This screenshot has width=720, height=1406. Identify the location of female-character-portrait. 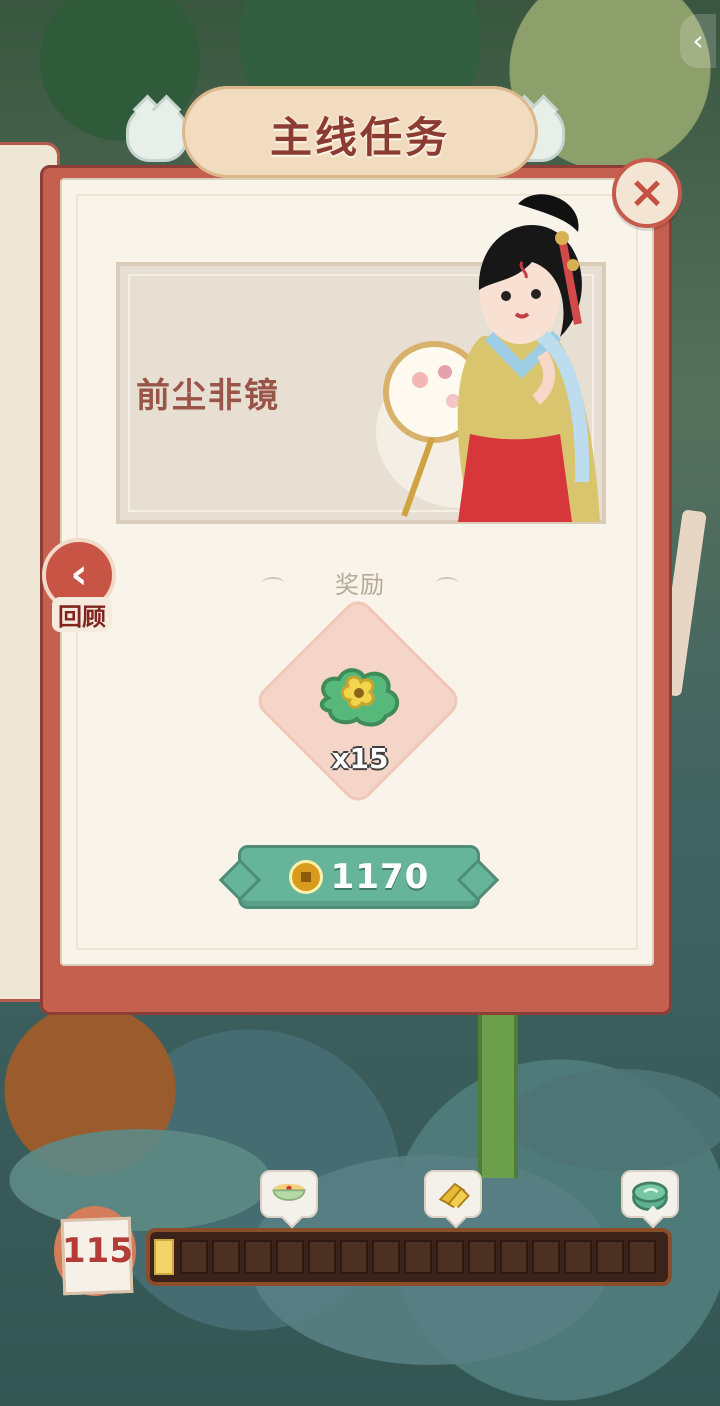
(488, 358).